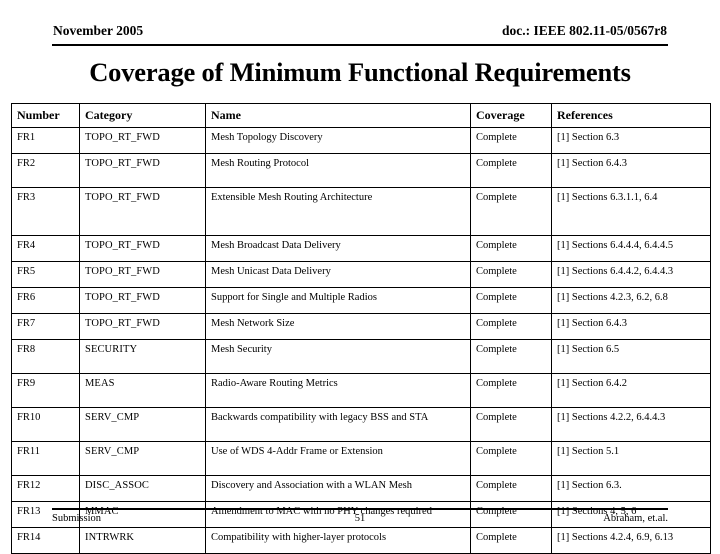 The width and height of the screenshot is (720, 554). I want to click on footer-author: Abraham, et.al., so click(635, 518).